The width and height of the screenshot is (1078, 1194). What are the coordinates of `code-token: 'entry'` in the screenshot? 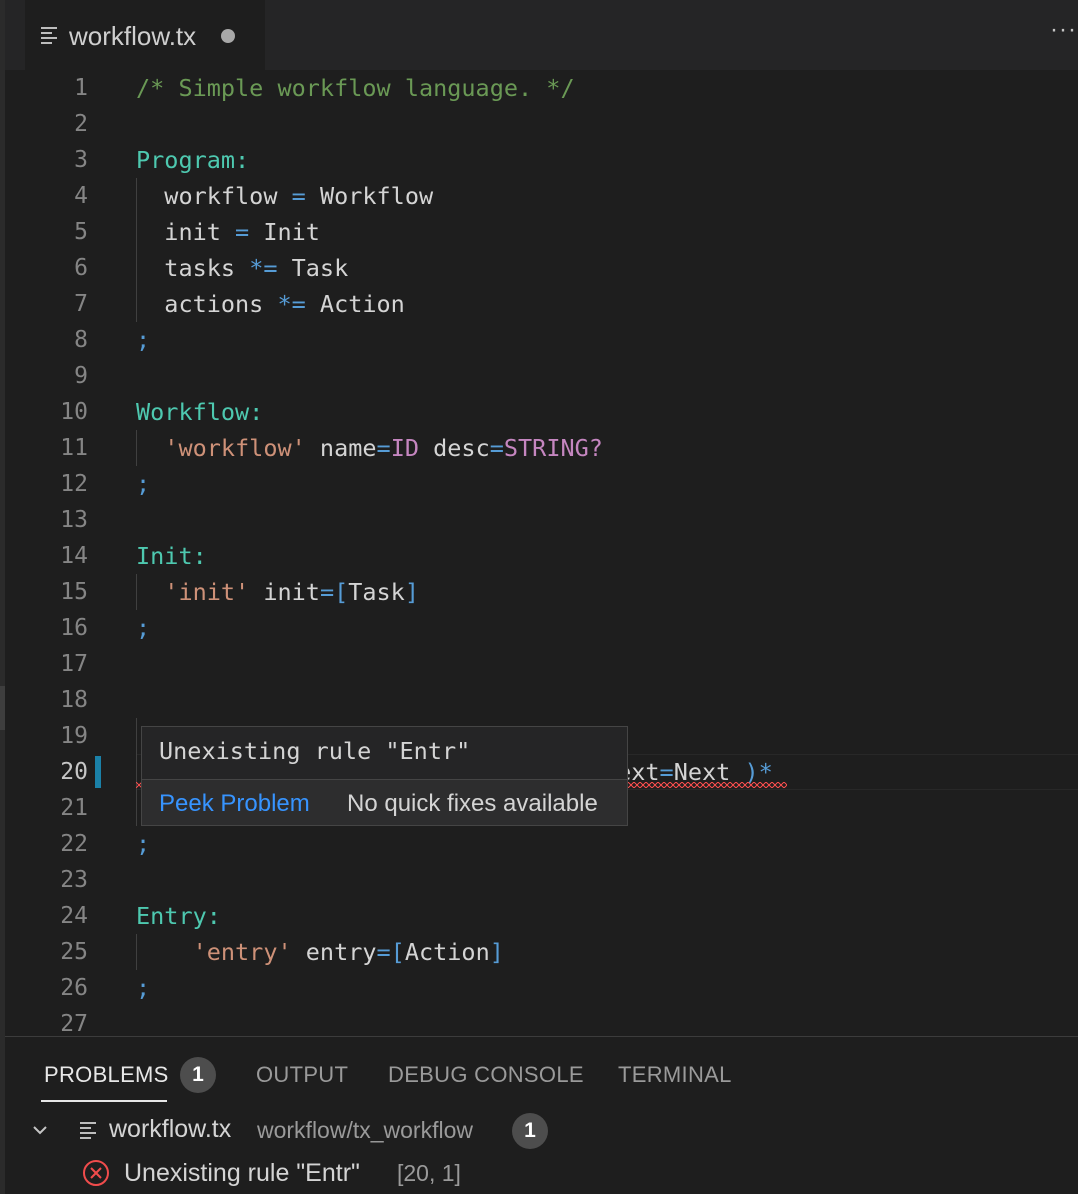 It's located at (242, 952).